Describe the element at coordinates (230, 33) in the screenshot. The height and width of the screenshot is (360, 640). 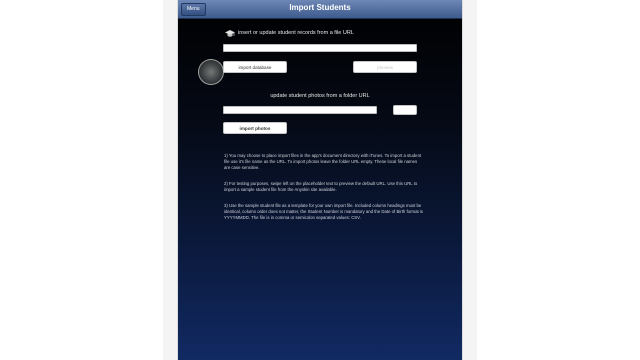
I see `graduation-cap-icon` at that location.